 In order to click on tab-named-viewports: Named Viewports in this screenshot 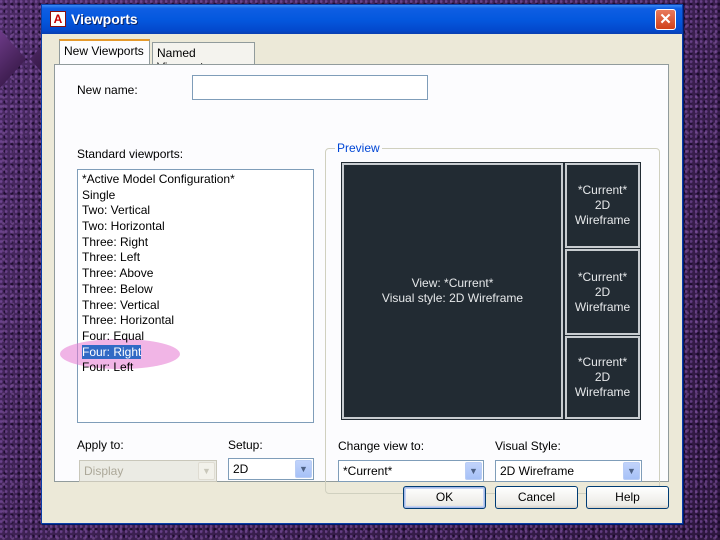, I will do `click(203, 58)`.